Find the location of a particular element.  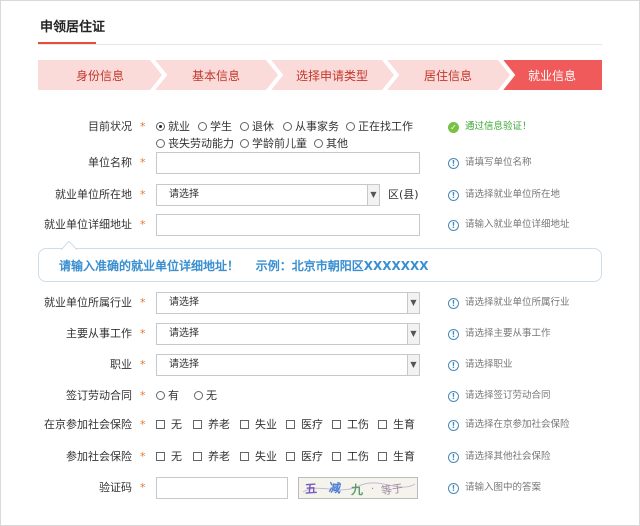

captcha-image: 五 减 九 · 等于 is located at coordinates (358, 488).